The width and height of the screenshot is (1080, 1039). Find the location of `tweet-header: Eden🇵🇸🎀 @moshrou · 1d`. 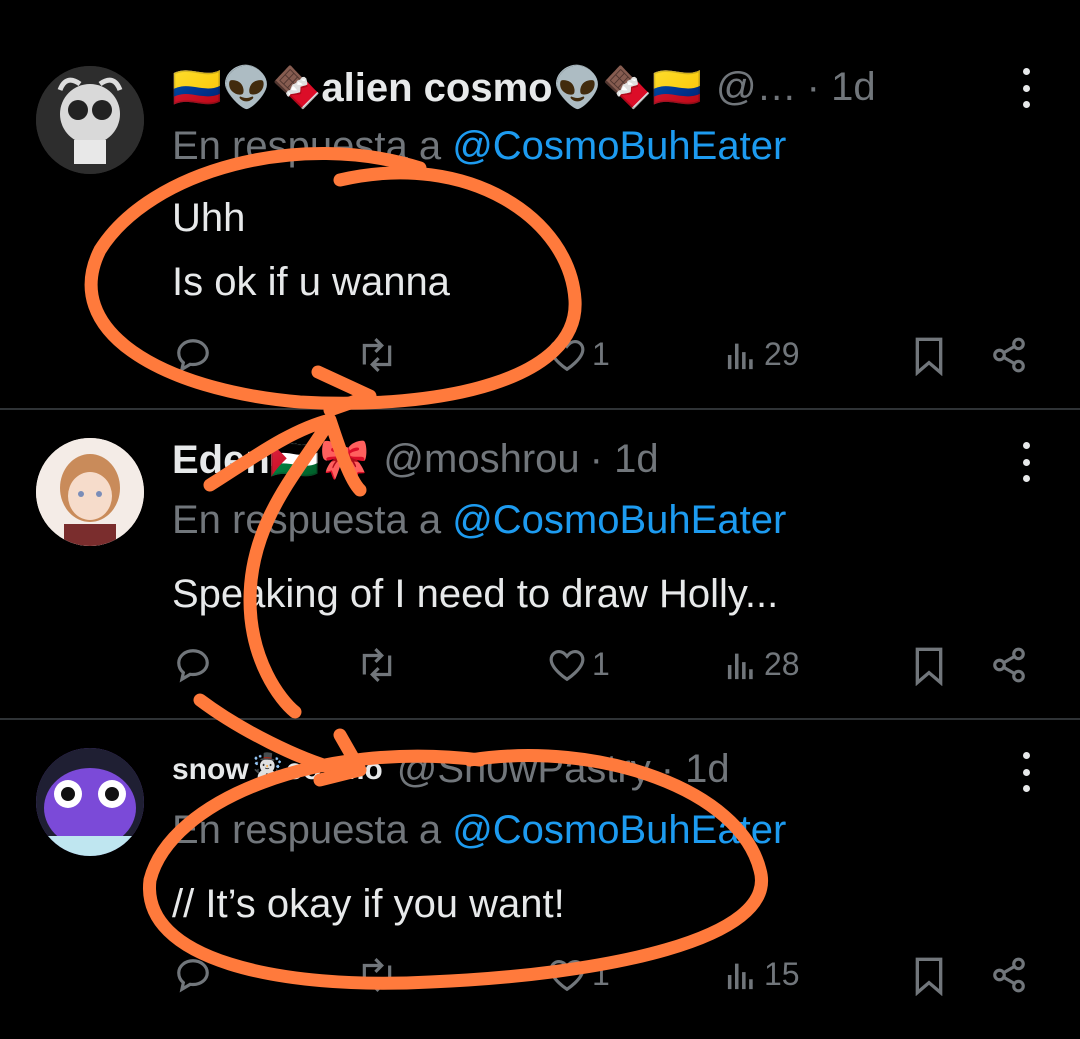

tweet-header: Eden🇵🇸🎀 @moshrou · 1d is located at coordinates (566, 459).